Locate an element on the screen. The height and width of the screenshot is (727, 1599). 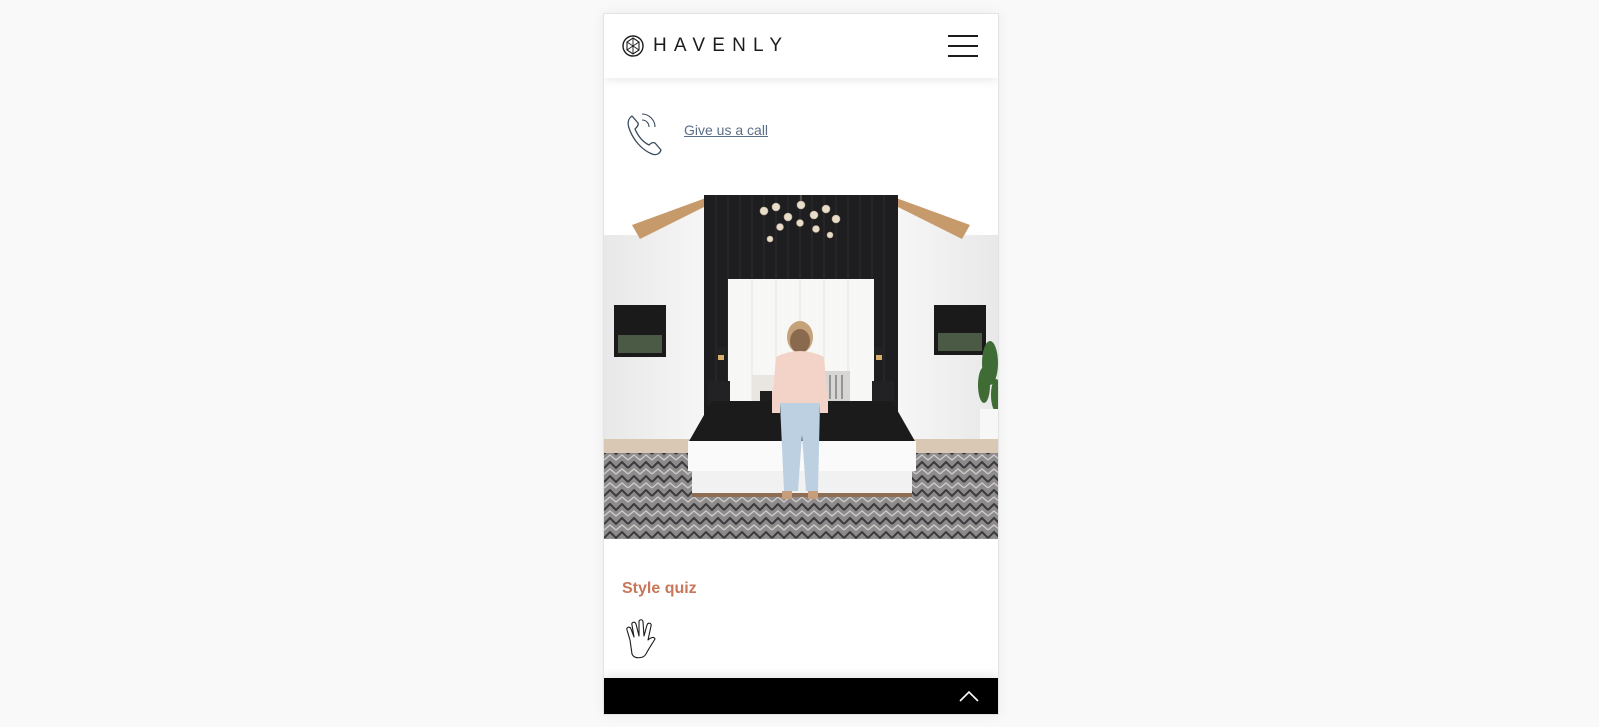
site-header: HAVENLY is located at coordinates (801, 46).